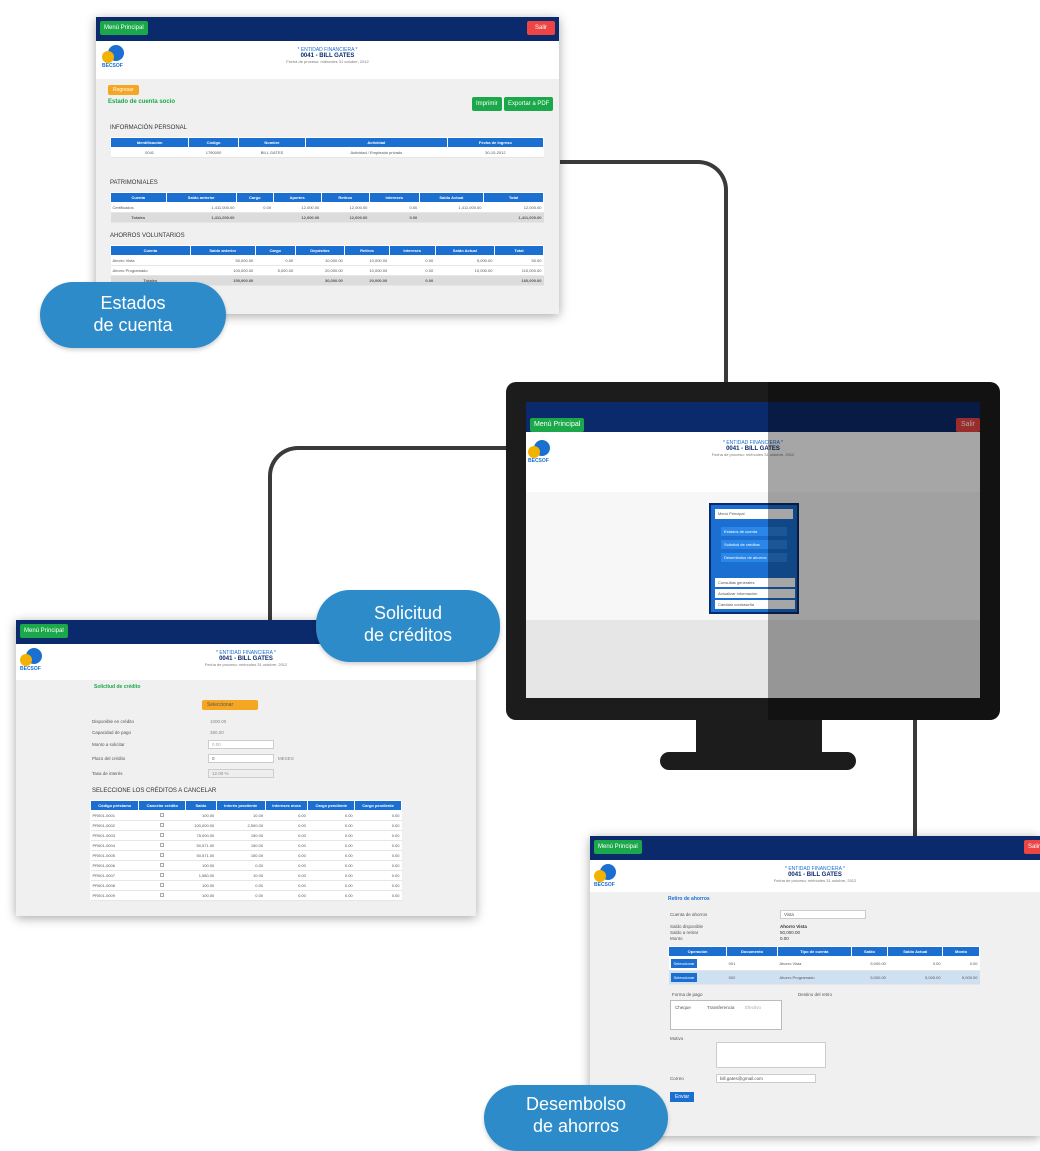 The image size is (1040, 1151). I want to click on field-label: Plazo del crédito, so click(109, 758).